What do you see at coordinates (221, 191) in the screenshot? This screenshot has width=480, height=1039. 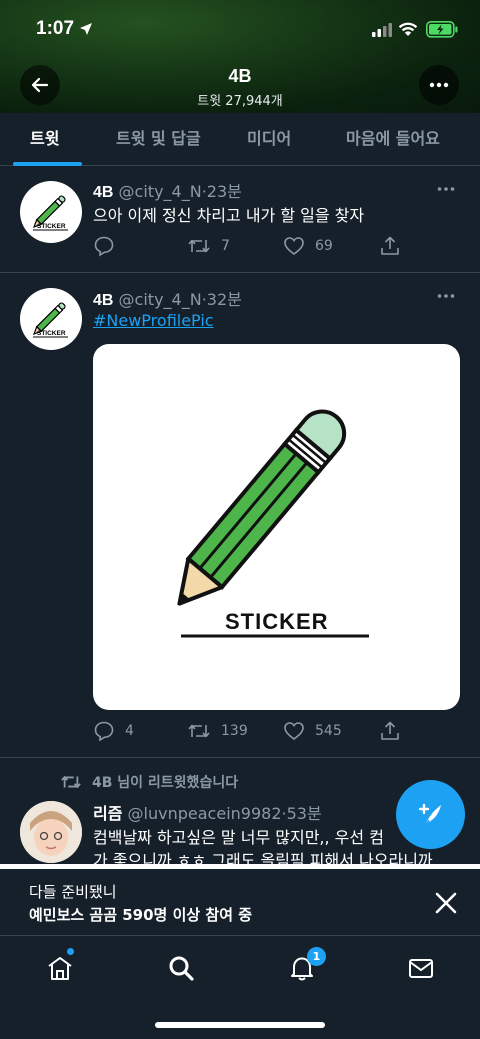 I see `timestamp: ·23분` at bounding box center [221, 191].